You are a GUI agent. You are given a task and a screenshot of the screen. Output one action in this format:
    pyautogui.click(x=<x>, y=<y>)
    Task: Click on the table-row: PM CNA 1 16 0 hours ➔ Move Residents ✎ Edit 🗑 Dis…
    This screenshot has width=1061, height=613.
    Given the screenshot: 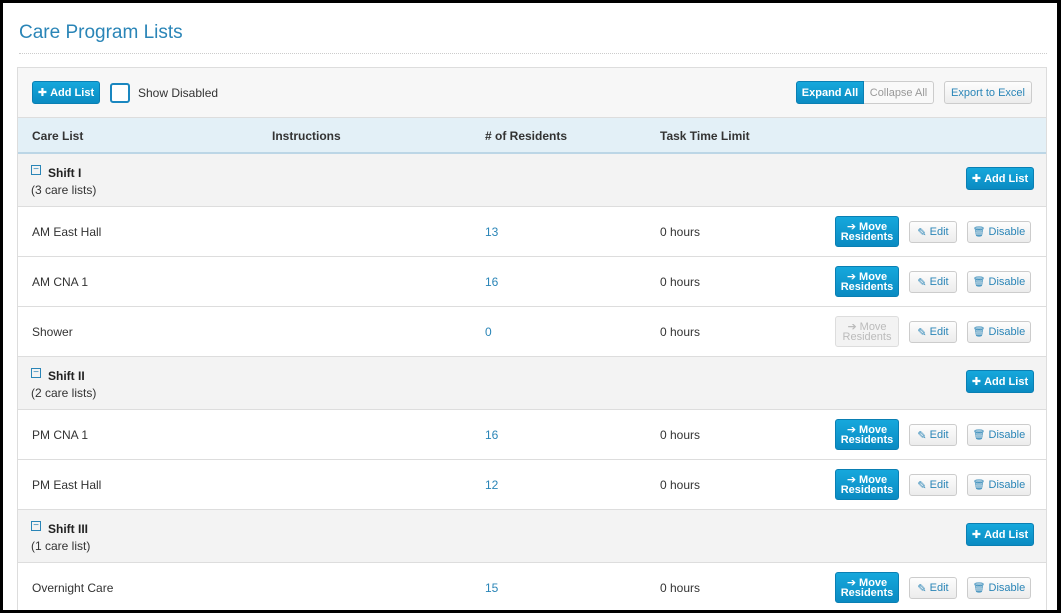 What is the action you would take?
    pyautogui.click(x=532, y=435)
    